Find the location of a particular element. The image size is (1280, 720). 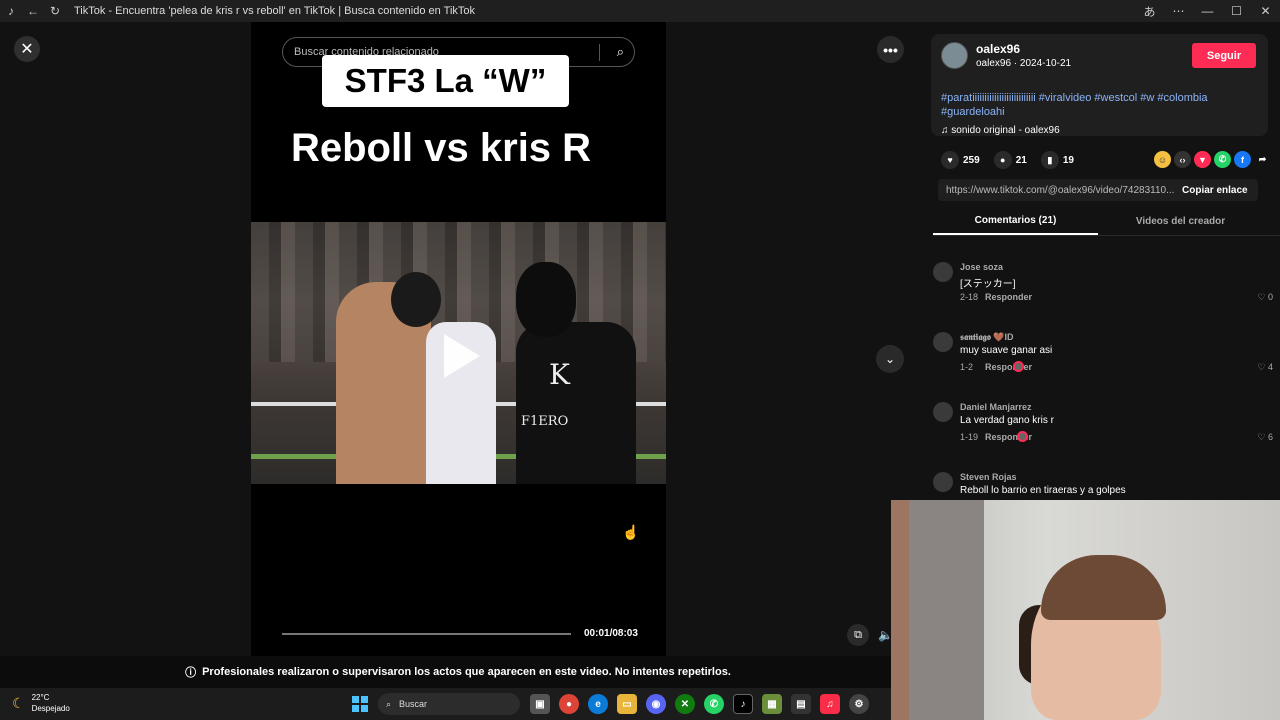

like-action: ♥ 259 is located at coordinates (960, 160).